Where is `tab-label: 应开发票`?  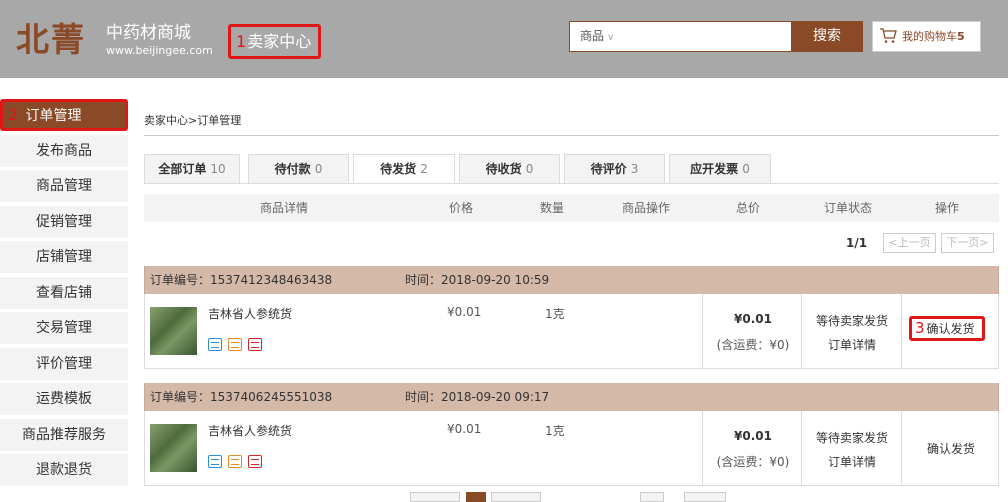 tab-label: 应开发票 is located at coordinates (714, 169).